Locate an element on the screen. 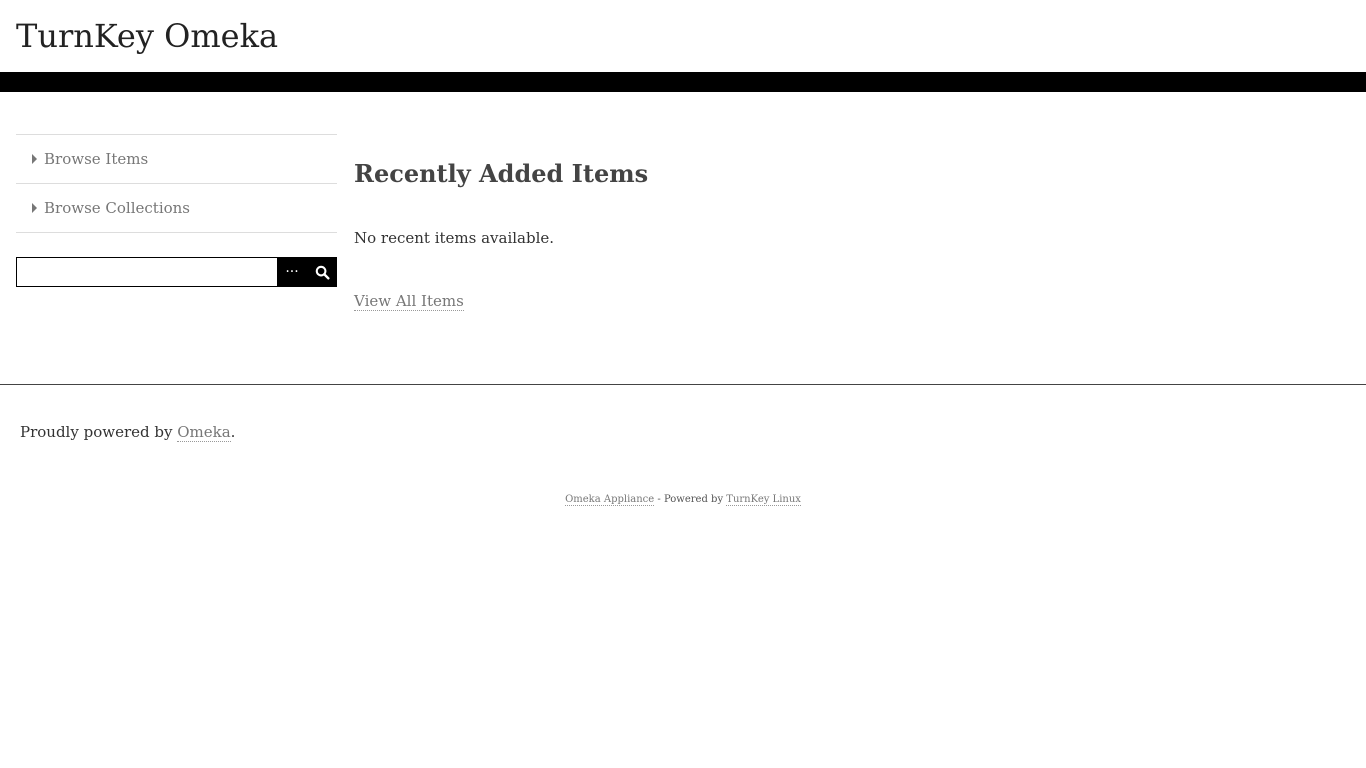 The image size is (1366, 768). nav-list: Browse Items Browse Collections is located at coordinates (176, 183).